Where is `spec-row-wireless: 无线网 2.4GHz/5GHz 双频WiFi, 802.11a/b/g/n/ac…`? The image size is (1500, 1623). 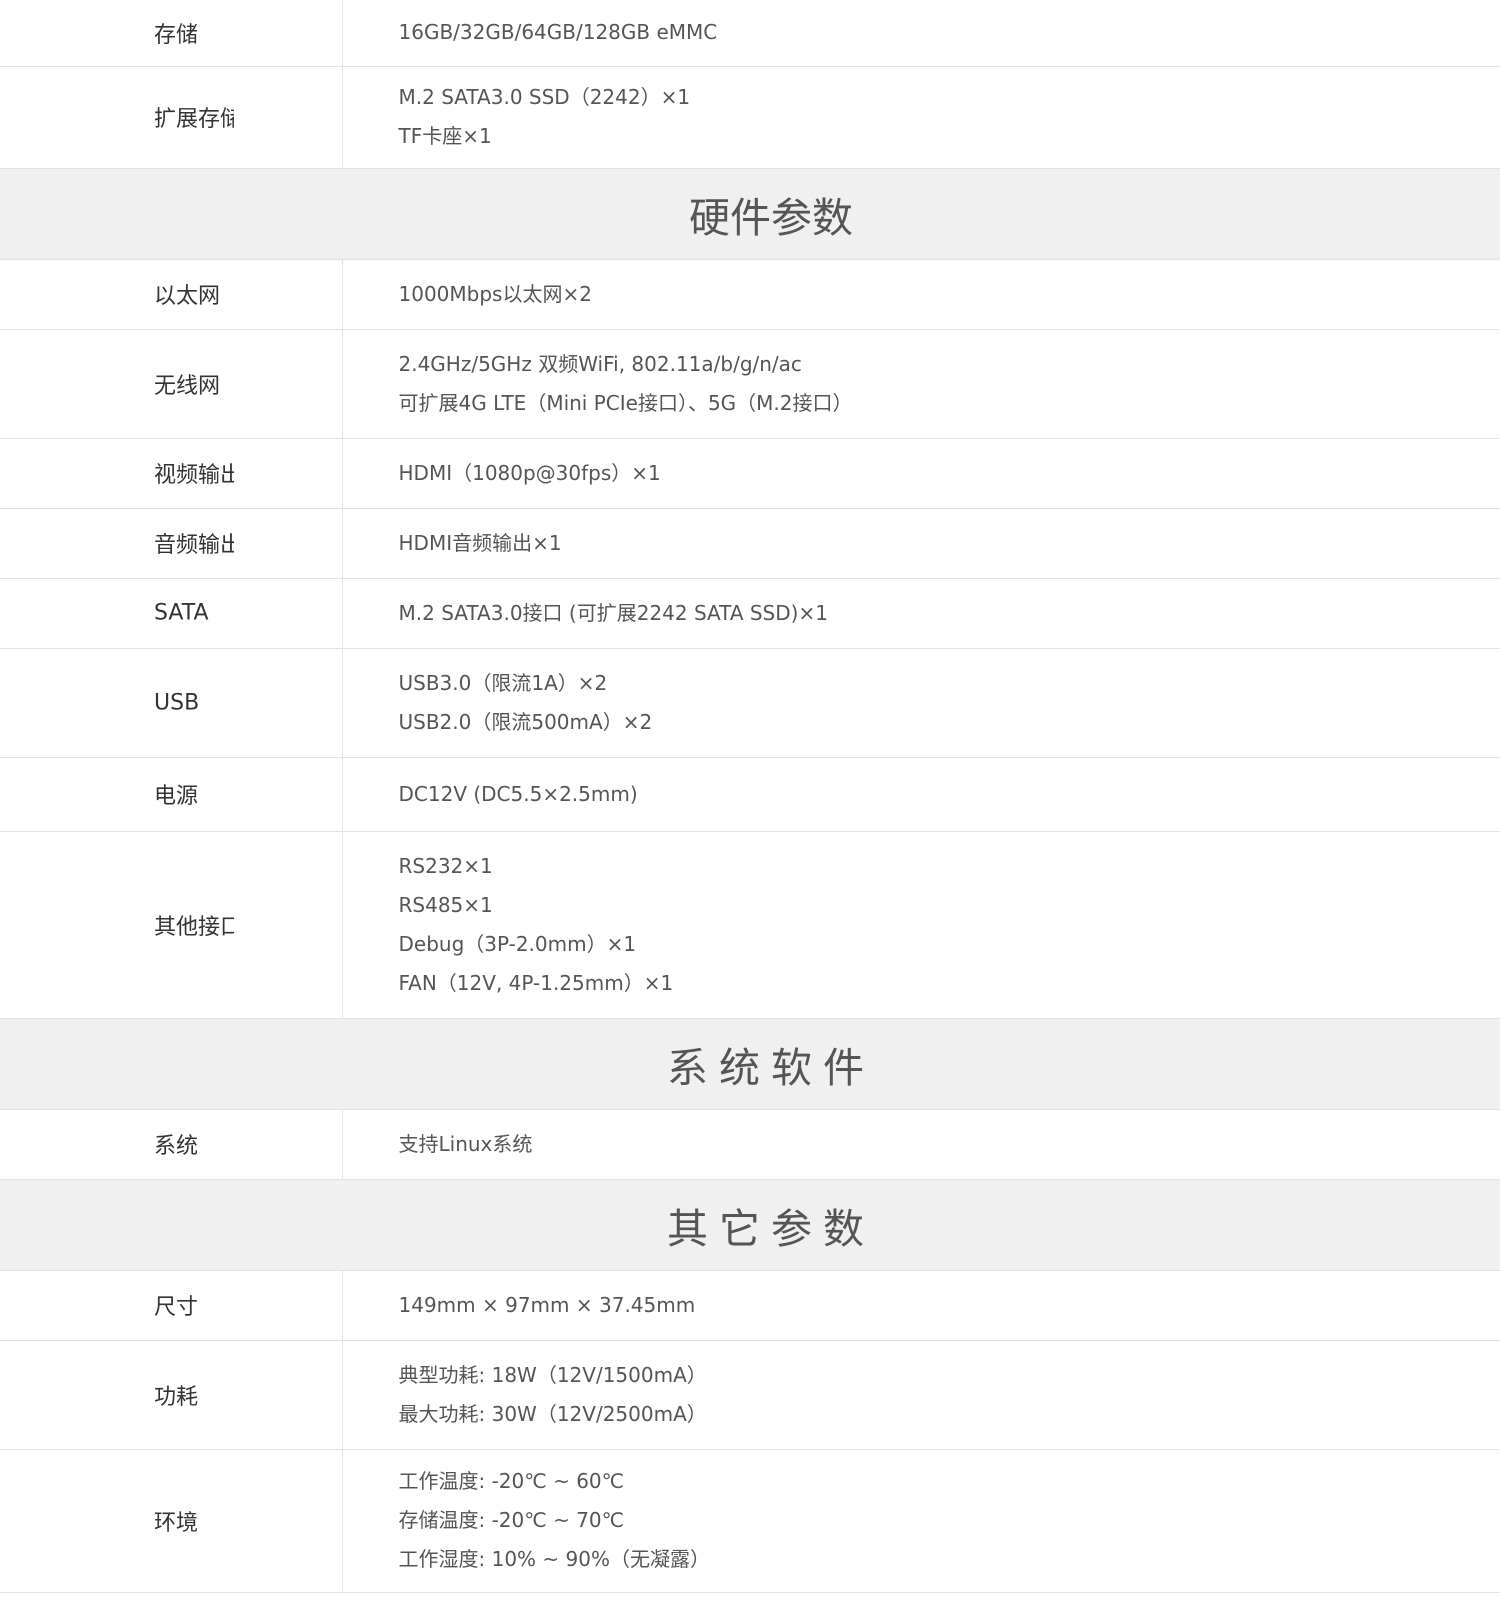 spec-row-wireless: 无线网 2.4GHz/5GHz 双频WiFi, 802.11a/b/g/n/ac… is located at coordinates (750, 384).